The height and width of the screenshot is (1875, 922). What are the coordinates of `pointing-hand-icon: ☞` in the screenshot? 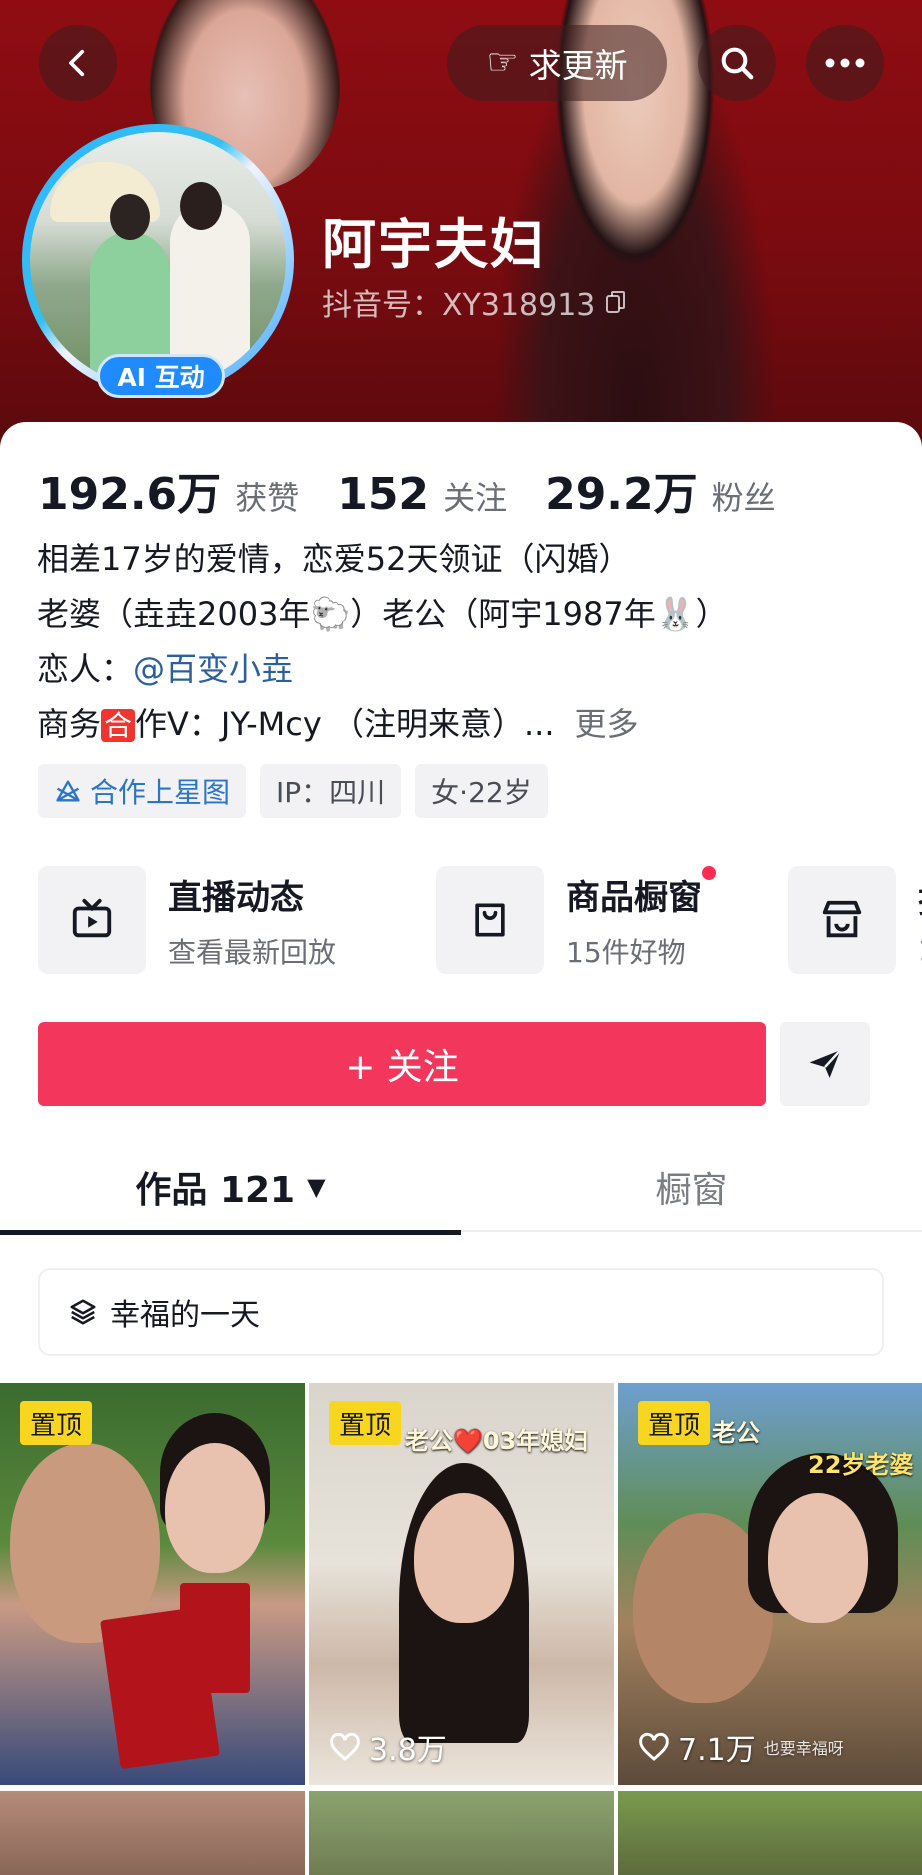 It's located at (502, 62).